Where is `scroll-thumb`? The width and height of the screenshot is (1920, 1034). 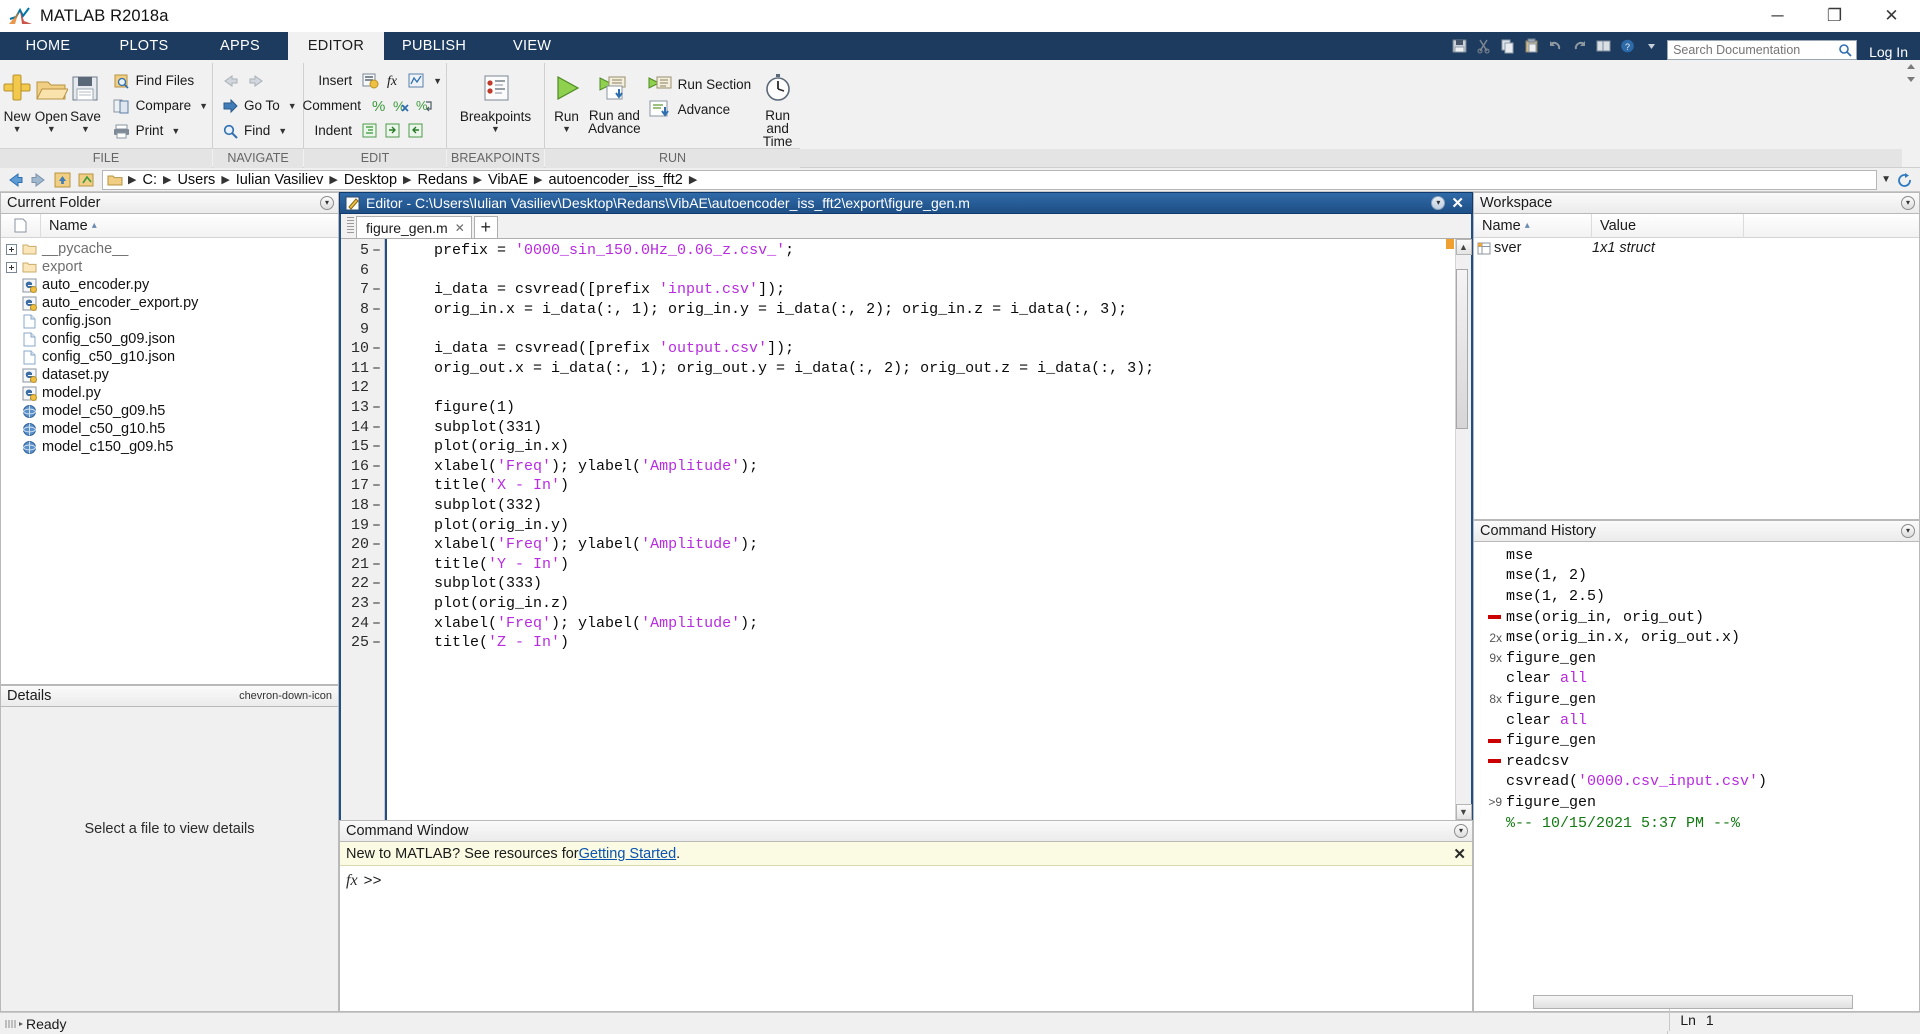 scroll-thumb is located at coordinates (1461, 349).